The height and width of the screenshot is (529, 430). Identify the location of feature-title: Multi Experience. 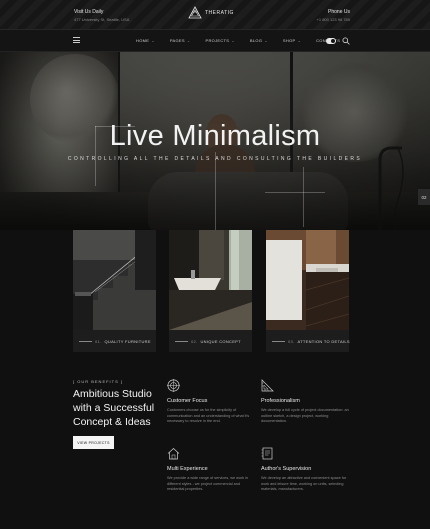
(187, 469).